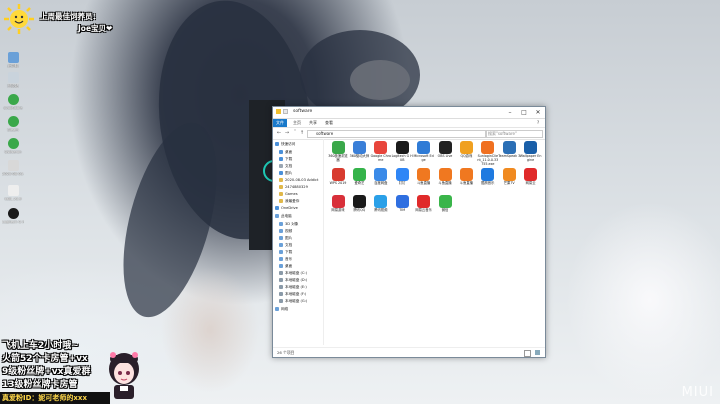 The image size is (720, 404). What do you see at coordinates (285, 111) in the screenshot?
I see `quick-access-icon` at bounding box center [285, 111].